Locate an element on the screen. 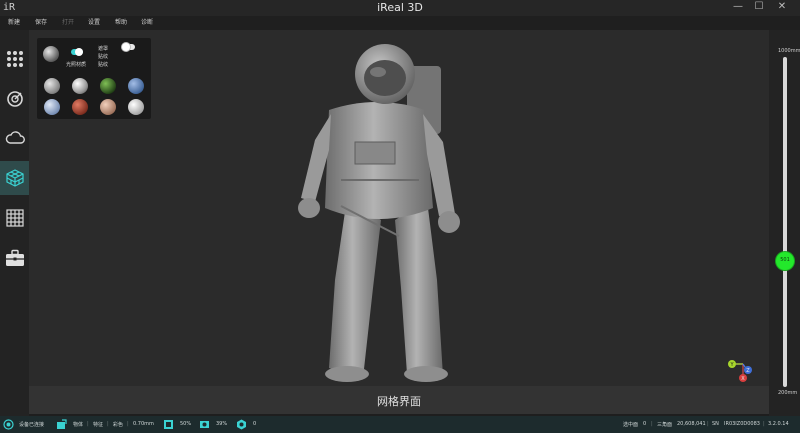 The width and height of the screenshot is (800, 433). tool-mesh is located at coordinates (14, 178).